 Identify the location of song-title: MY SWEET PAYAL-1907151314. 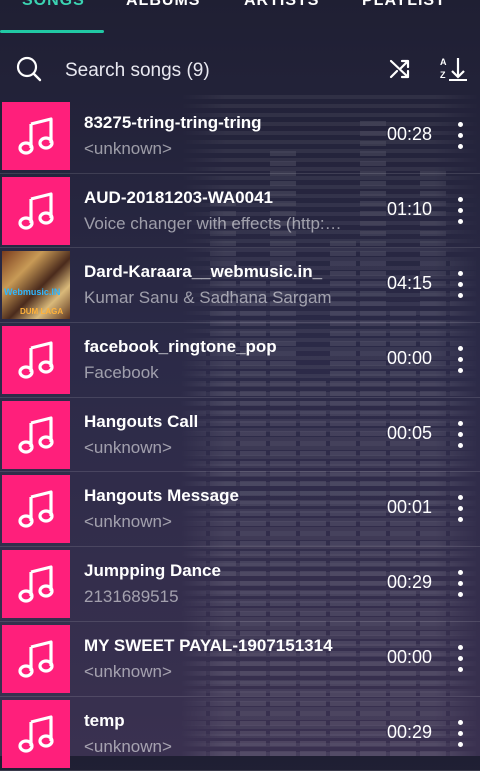
(208, 646).